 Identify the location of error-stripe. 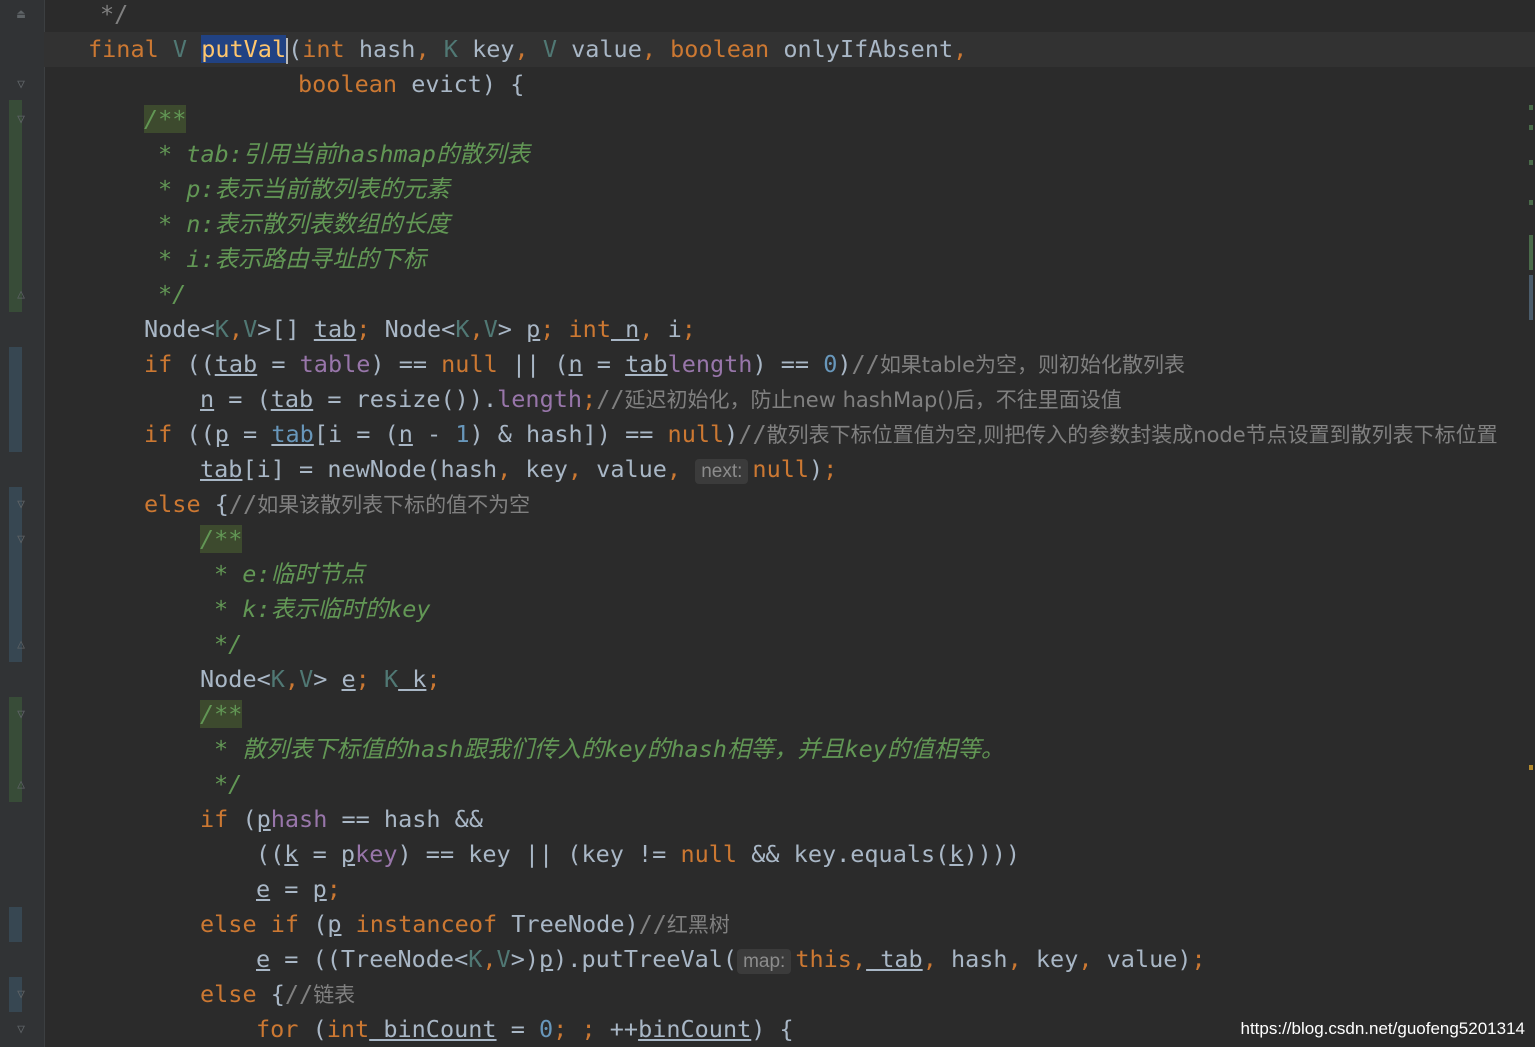
(1531, 523).